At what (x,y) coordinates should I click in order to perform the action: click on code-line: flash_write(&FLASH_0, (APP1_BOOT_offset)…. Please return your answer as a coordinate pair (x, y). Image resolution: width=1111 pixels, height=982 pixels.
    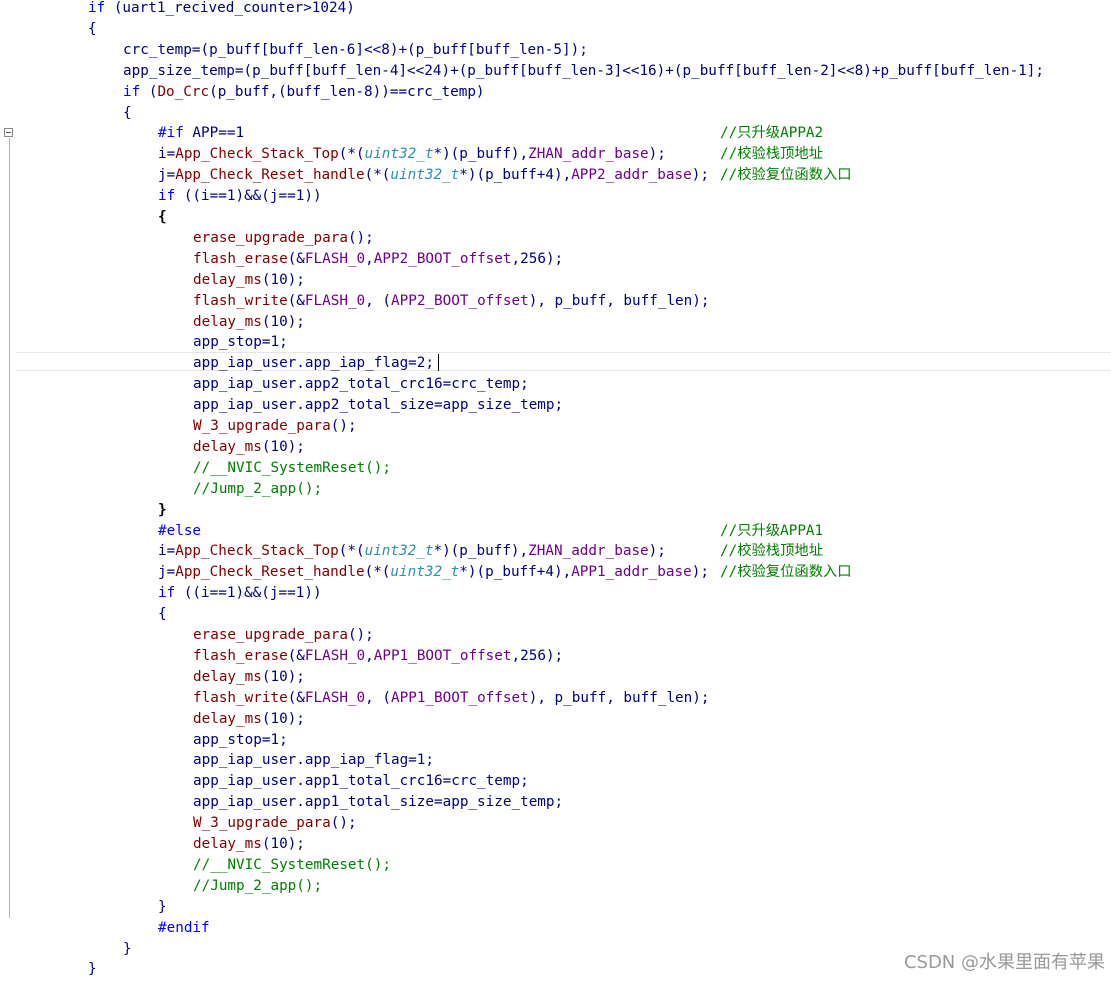
    Looking at the image, I should click on (652, 698).